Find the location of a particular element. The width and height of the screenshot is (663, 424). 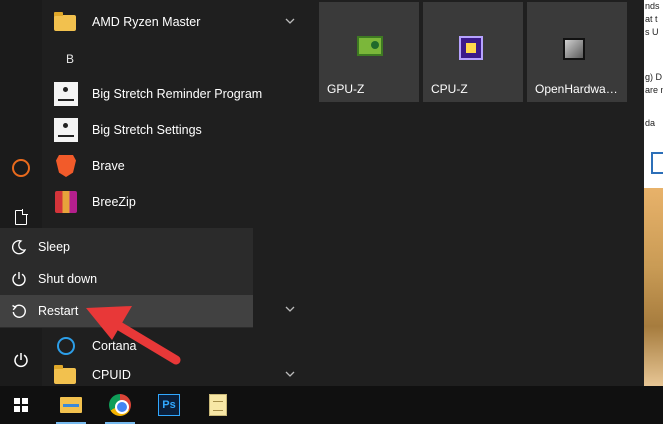

background-window: nds at t s U g) D are n da is located at coordinates (653, 193).